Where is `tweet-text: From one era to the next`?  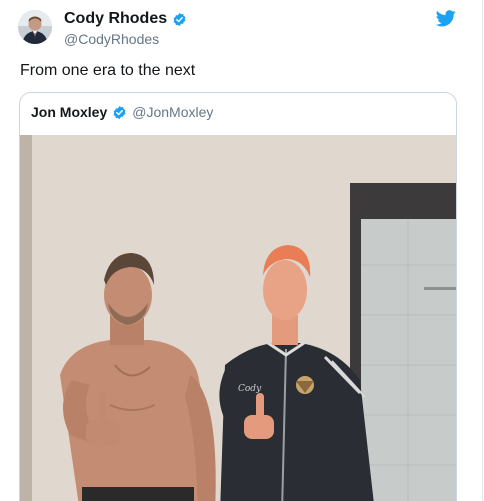 tweet-text: From one era to the next is located at coordinates (108, 70).